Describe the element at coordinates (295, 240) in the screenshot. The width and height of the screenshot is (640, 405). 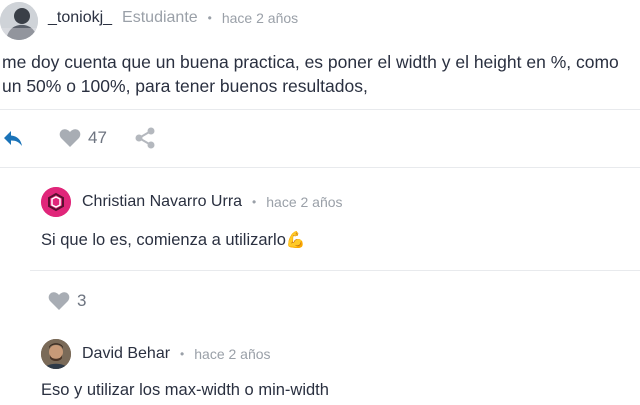
I see `flexed-biceps-emoji: 💪` at that location.